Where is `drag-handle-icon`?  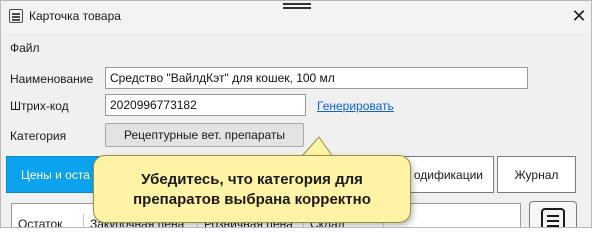
drag-handle-icon is located at coordinates (297, 6).